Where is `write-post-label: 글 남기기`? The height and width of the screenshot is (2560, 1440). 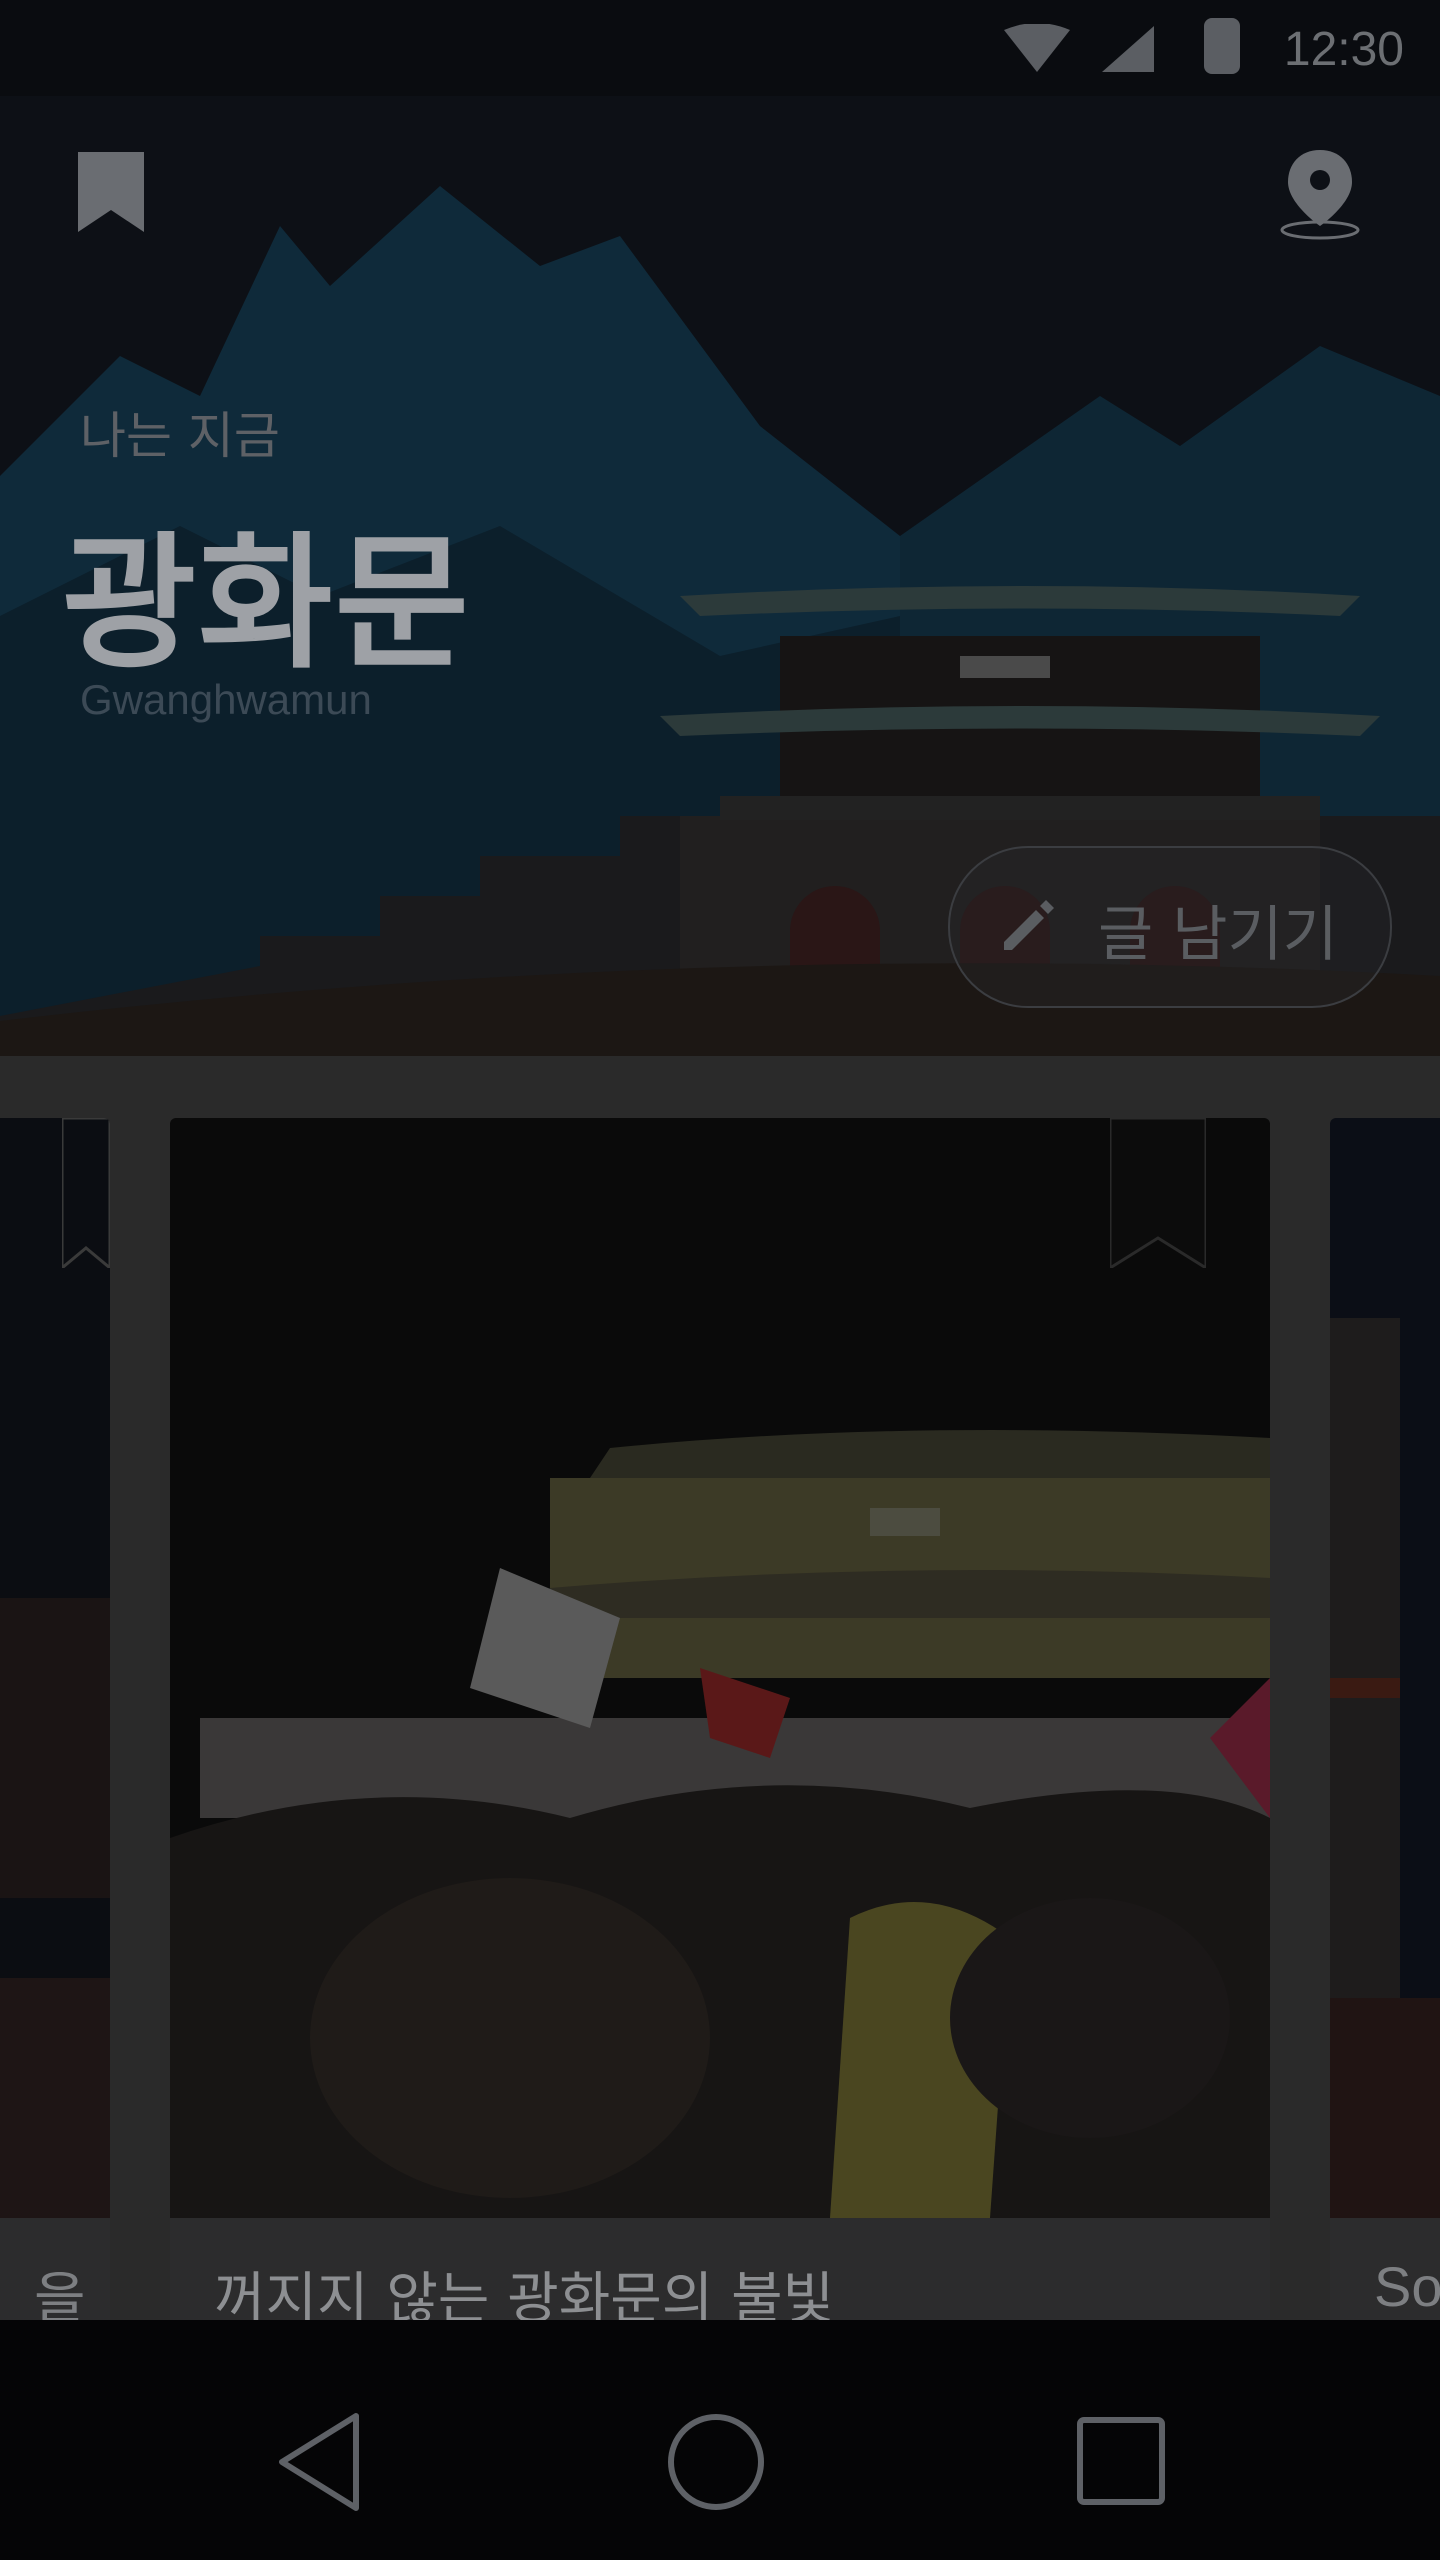 write-post-label: 글 남기기 is located at coordinates (1218, 935).